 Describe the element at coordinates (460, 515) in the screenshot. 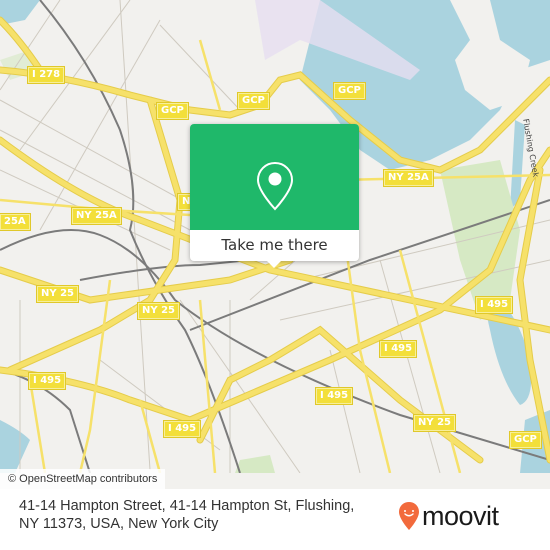

I see `moovit-wordmark: moovit` at that location.